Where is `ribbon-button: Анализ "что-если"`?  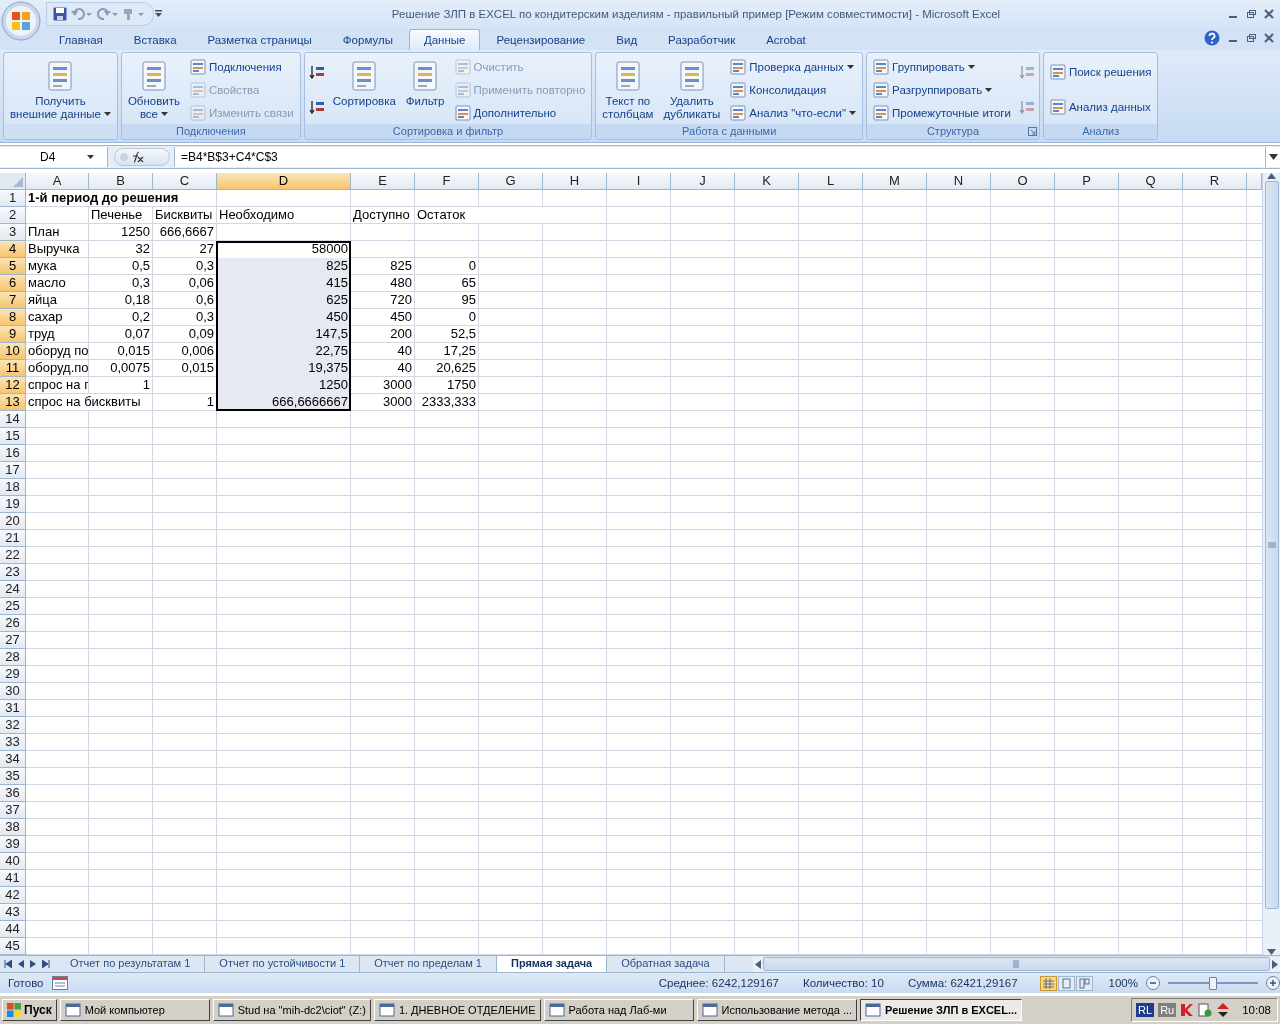 ribbon-button: Анализ "что-если" is located at coordinates (793, 112).